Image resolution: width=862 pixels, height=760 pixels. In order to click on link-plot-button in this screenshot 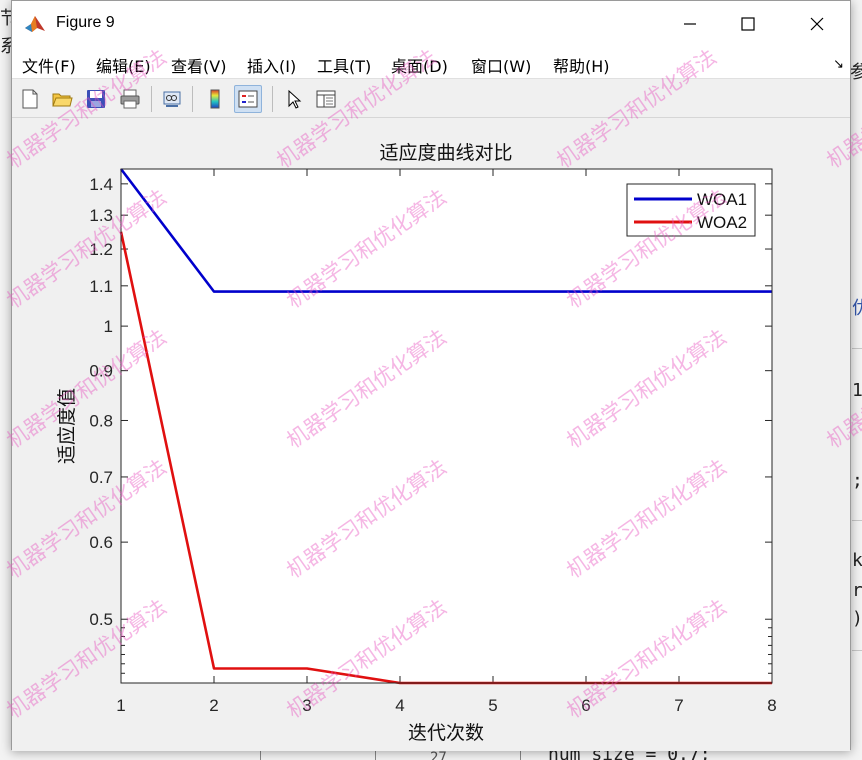, I will do `click(172, 99)`.